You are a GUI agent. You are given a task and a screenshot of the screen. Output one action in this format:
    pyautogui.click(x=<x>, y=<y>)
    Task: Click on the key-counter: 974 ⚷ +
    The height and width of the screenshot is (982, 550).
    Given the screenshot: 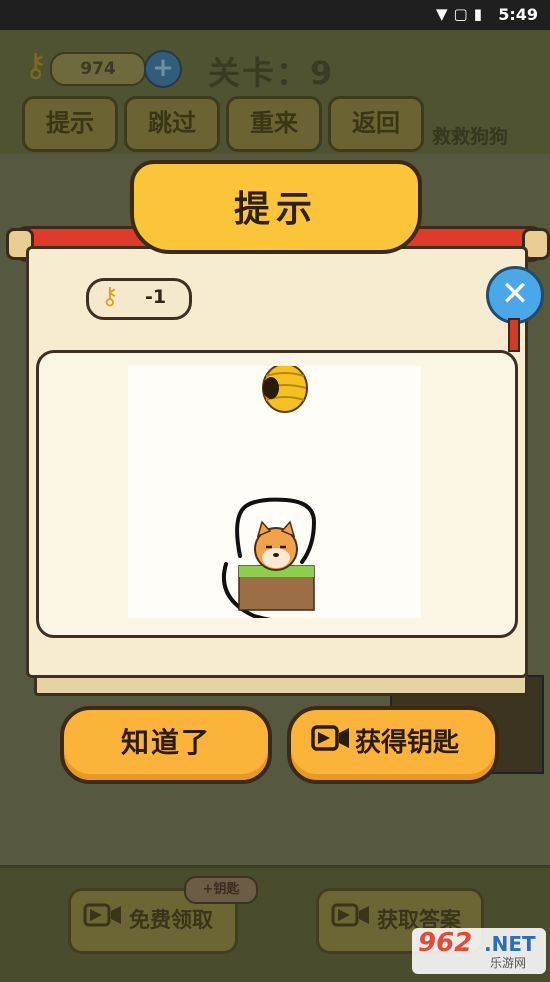 What is the action you would take?
    pyautogui.click(x=103, y=67)
    